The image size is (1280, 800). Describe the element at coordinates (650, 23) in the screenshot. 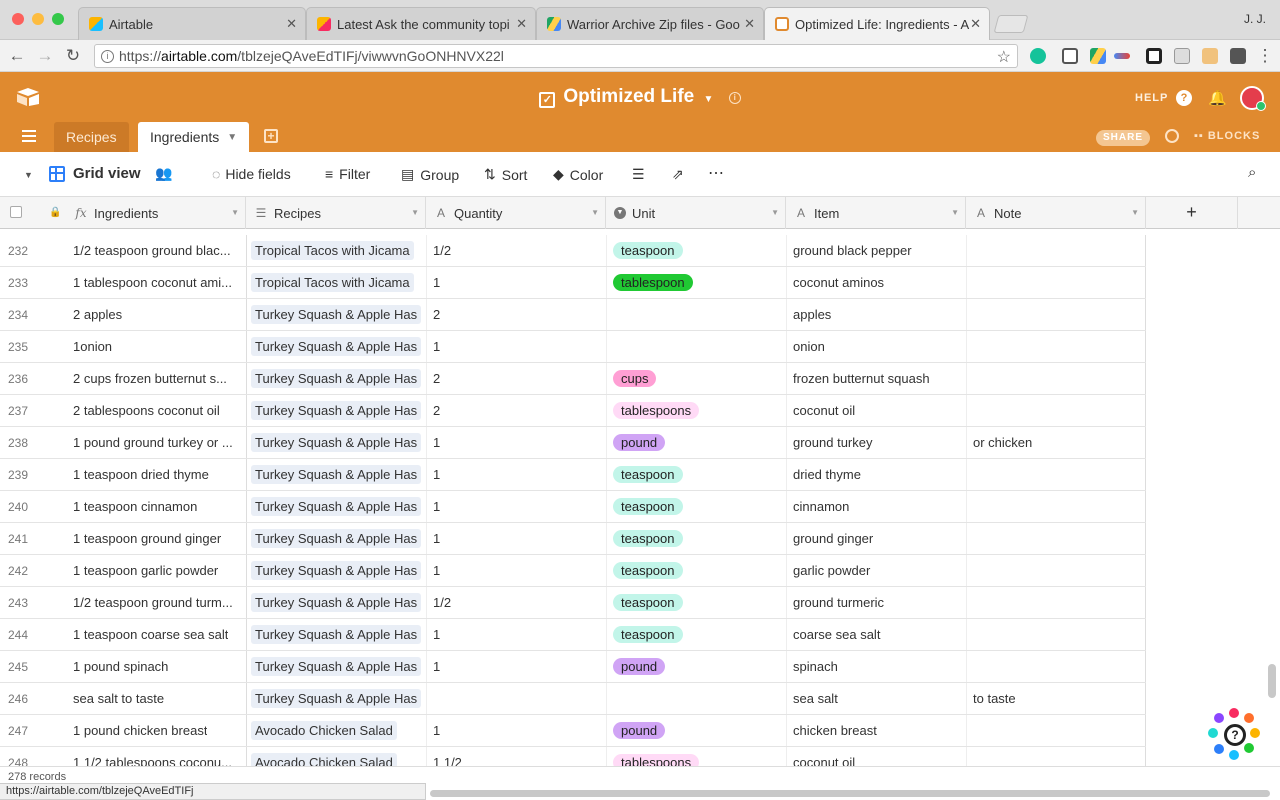

I see `browser-tab: Warrior Archive Zip files - Goo ✕` at that location.